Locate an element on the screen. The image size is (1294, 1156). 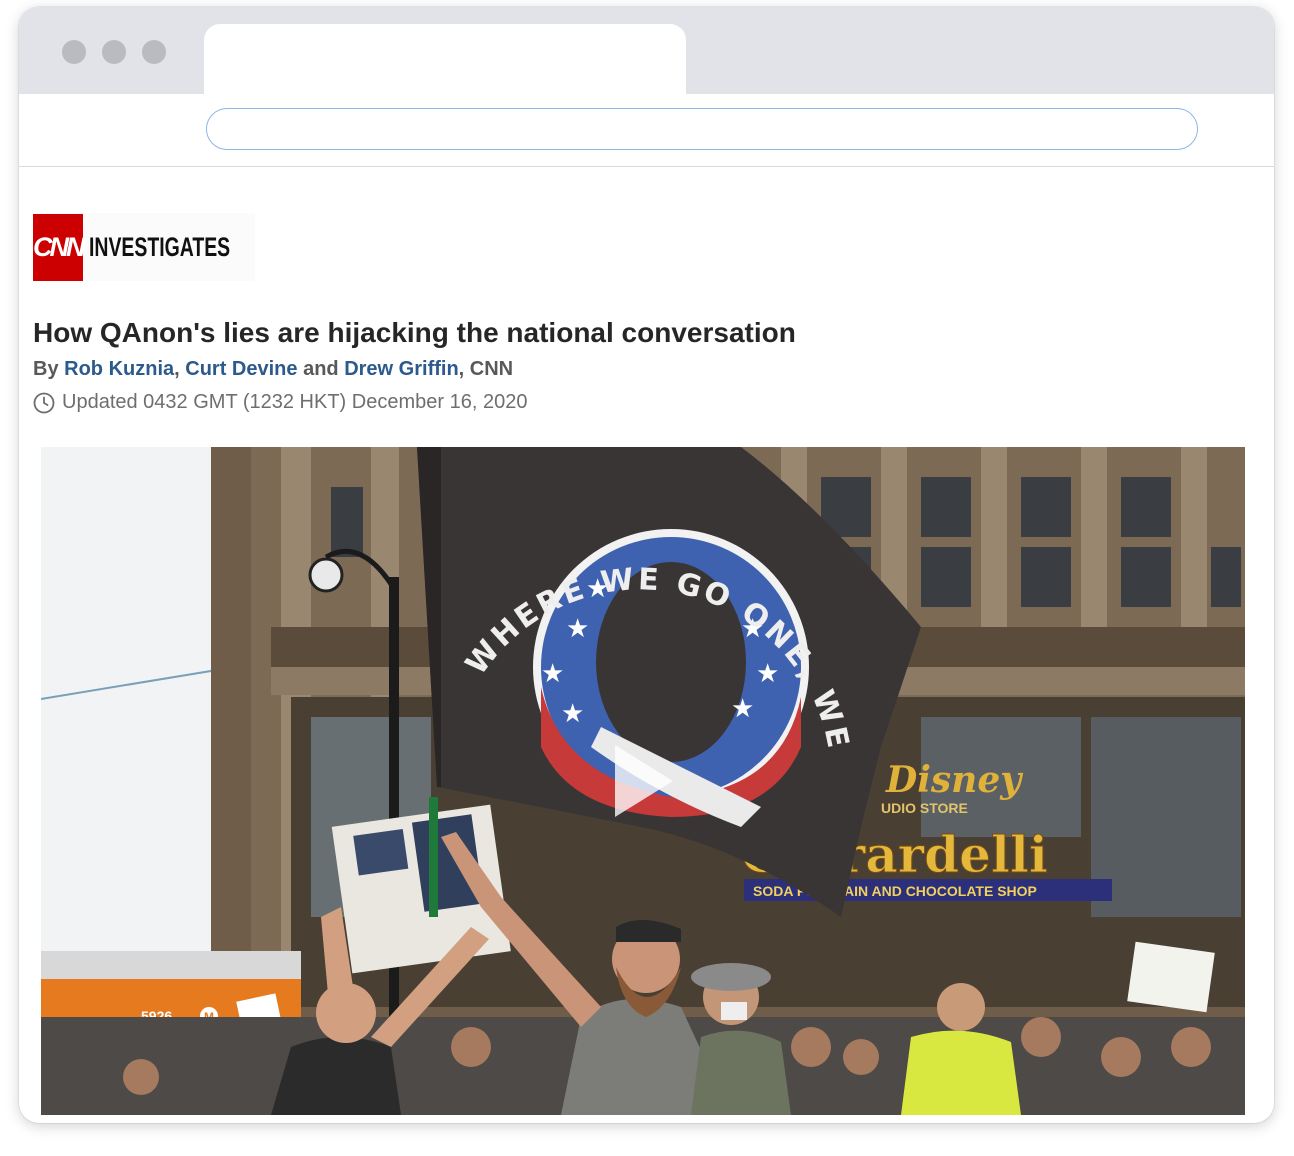
play-icon is located at coordinates (644, 781).